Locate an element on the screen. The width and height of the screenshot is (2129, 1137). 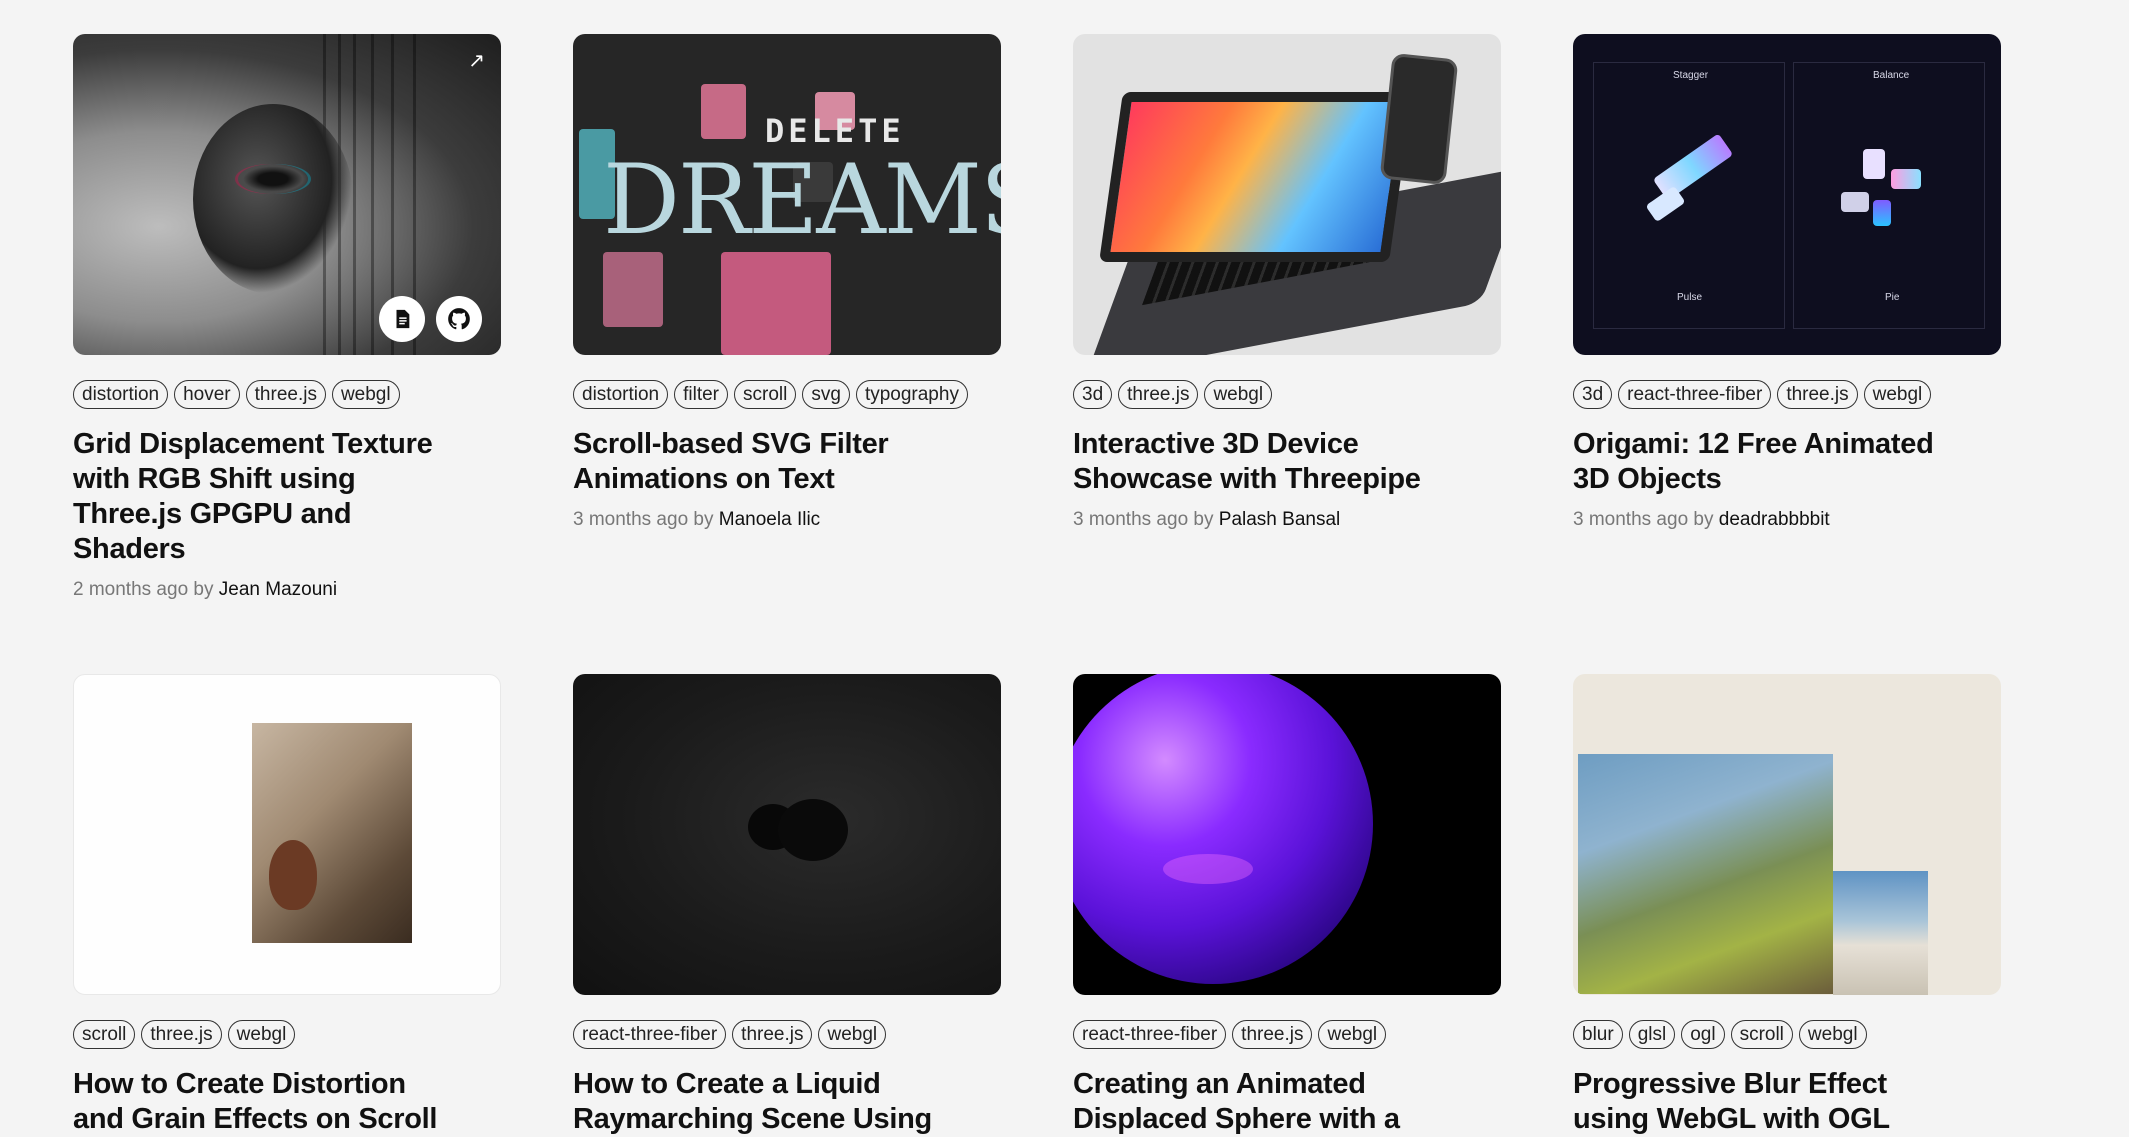
article-author: Palash Bansal is located at coordinates (1279, 519).